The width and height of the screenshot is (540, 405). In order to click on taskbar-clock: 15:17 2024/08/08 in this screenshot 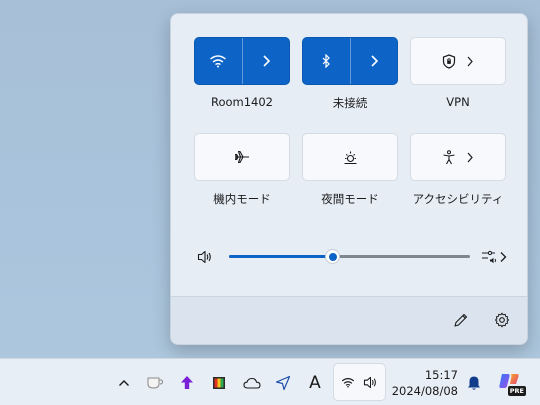, I will do `click(425, 383)`.